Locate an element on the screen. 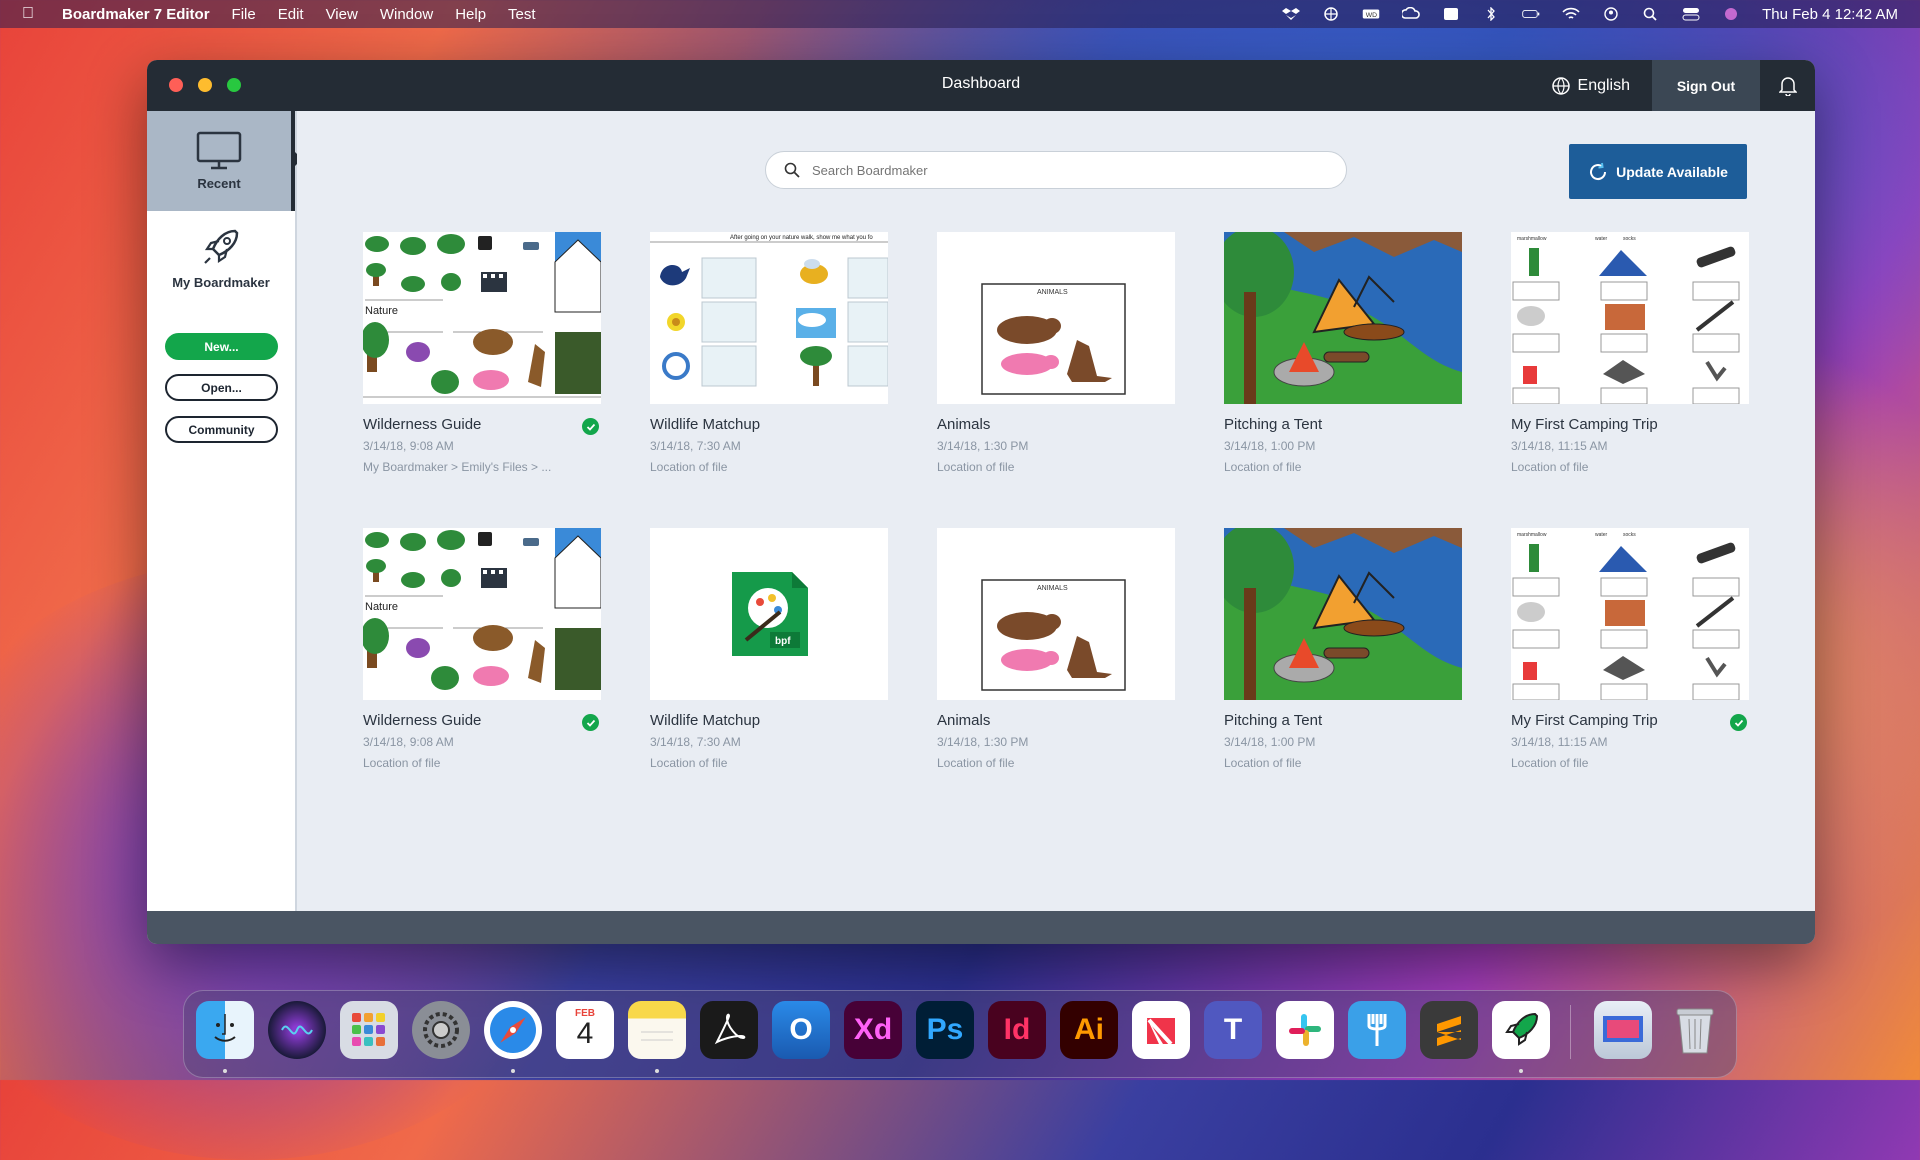 This screenshot has height=1160, width=1920. notes-icon is located at coordinates (657, 1030).